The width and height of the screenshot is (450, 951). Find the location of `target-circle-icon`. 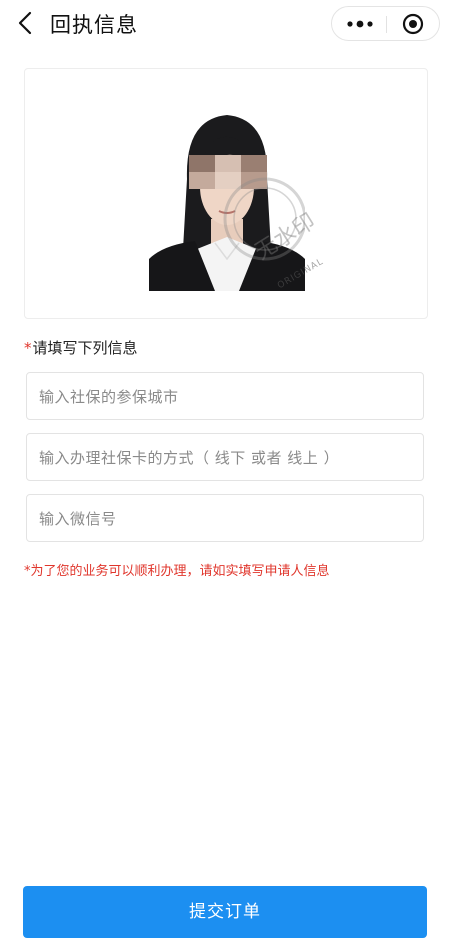

target-circle-icon is located at coordinates (413, 24).